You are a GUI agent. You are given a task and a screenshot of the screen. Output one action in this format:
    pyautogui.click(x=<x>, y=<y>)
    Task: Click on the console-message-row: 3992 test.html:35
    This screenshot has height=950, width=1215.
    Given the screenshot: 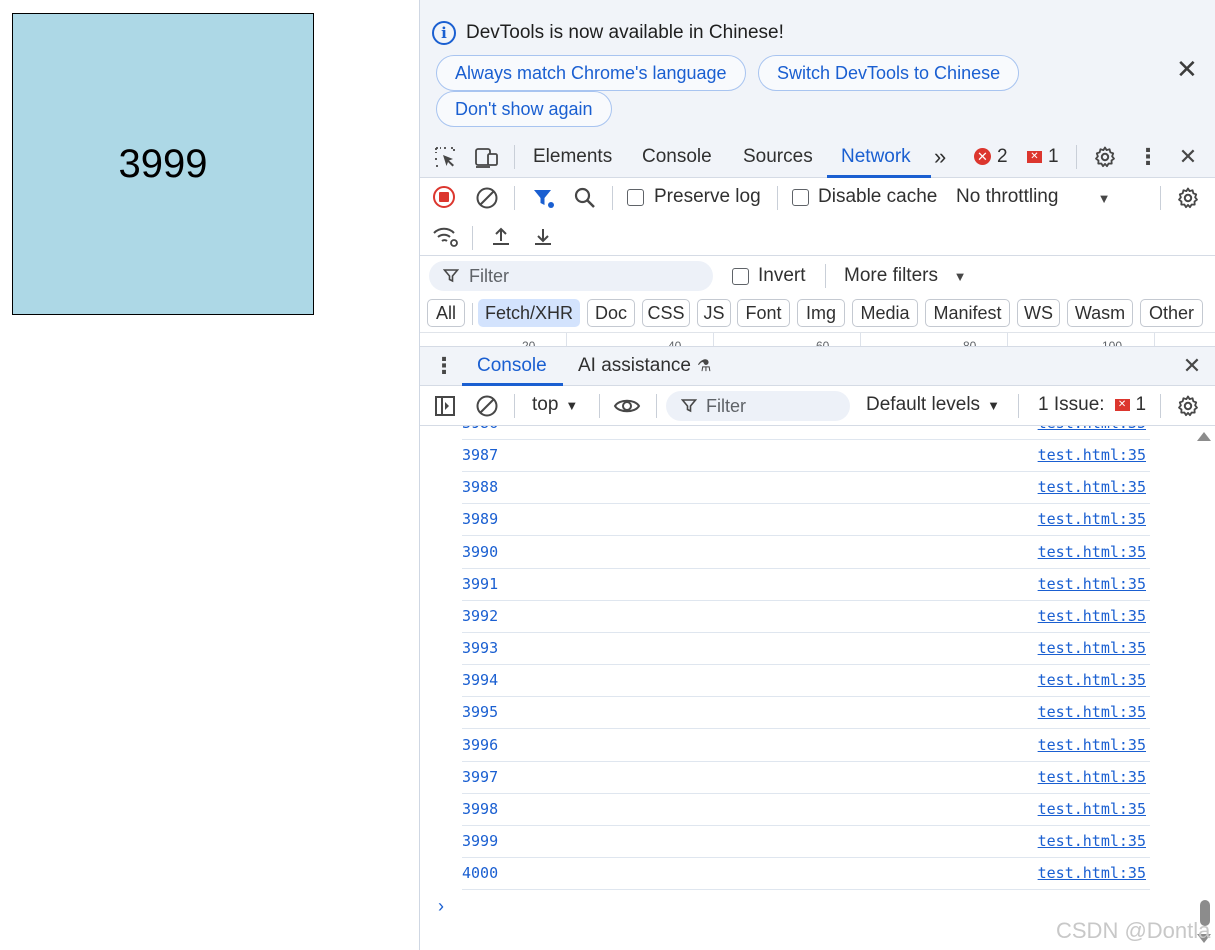 What is the action you would take?
    pyautogui.click(x=806, y=617)
    